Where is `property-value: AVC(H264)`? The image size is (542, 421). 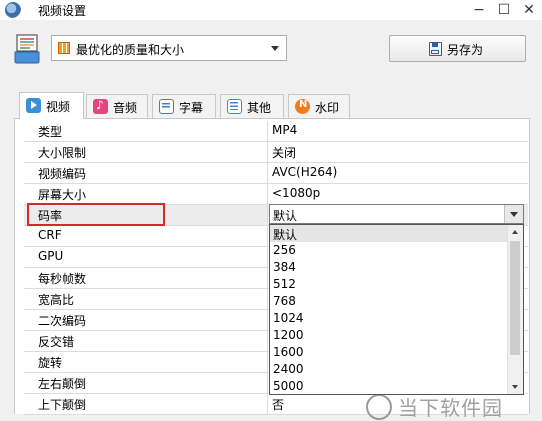
property-value: AVC(H264) is located at coordinates (305, 172).